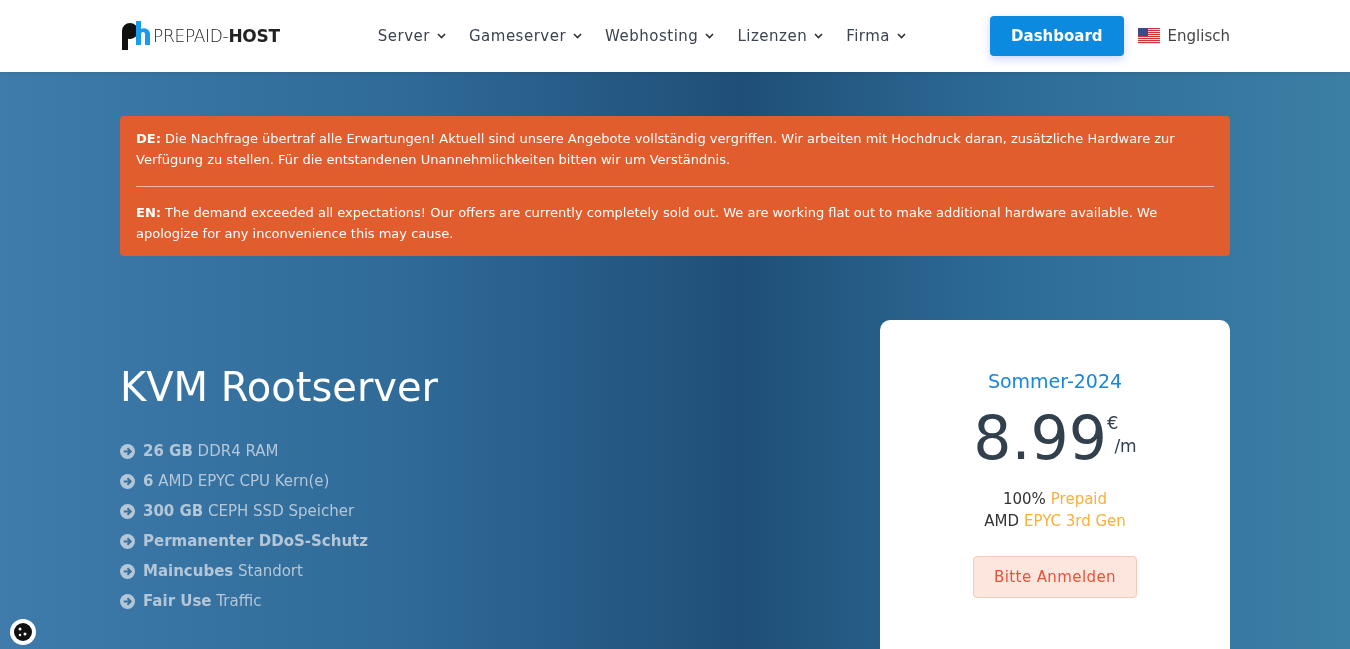 The height and width of the screenshot is (649, 1350). What do you see at coordinates (660, 36) in the screenshot?
I see `nav-menu-item: Webhosting` at bounding box center [660, 36].